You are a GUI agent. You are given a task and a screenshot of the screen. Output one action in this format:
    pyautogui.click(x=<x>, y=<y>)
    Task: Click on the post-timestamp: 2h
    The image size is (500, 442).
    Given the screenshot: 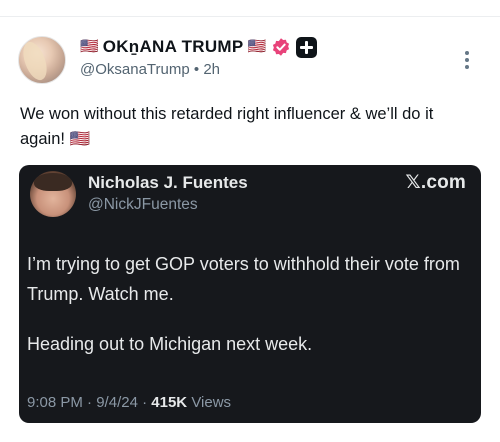 What is the action you would take?
    pyautogui.click(x=211, y=69)
    